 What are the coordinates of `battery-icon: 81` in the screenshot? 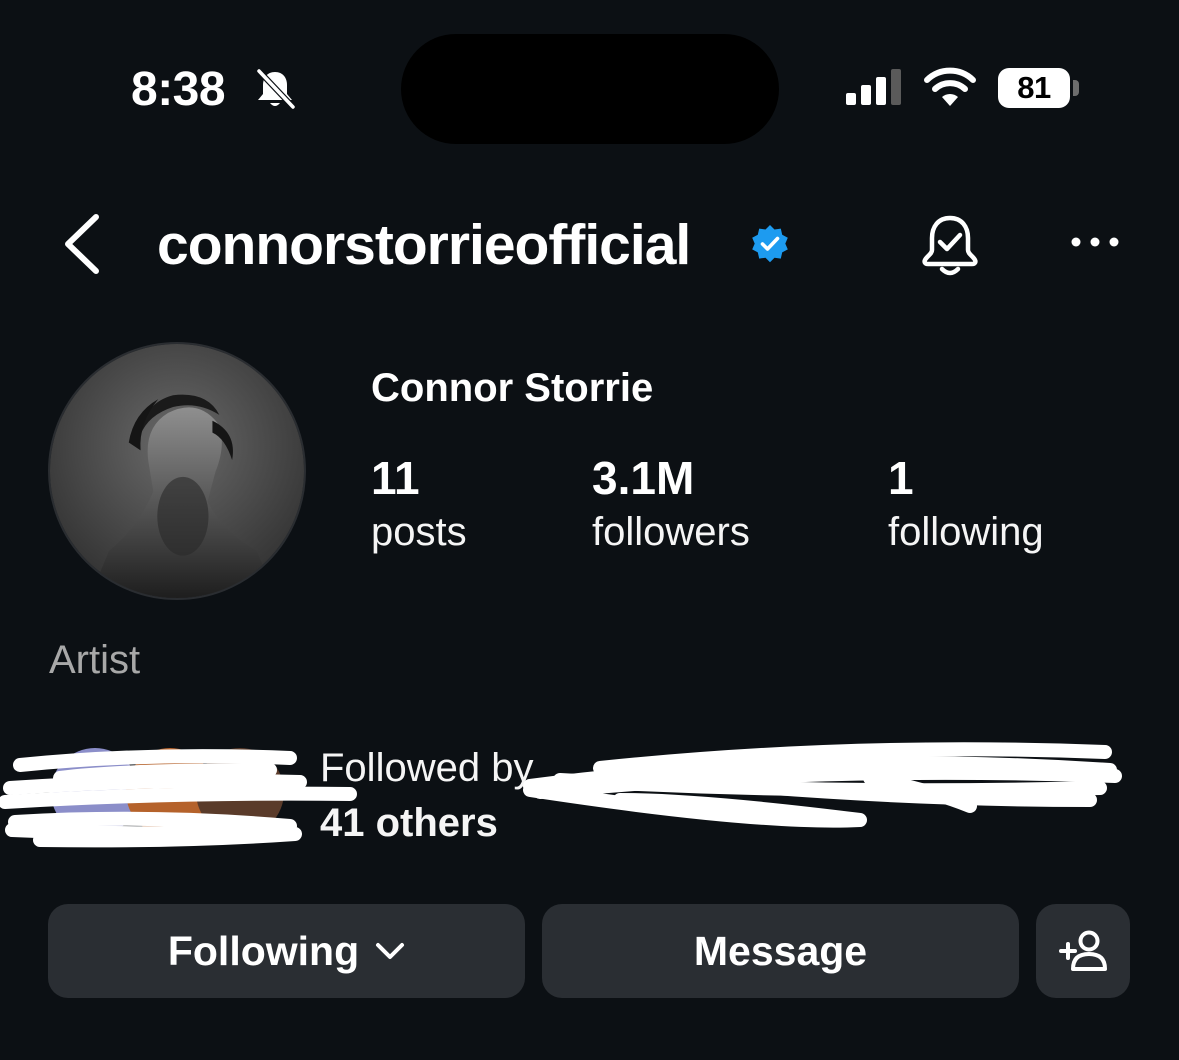 It's located at (1034, 88).